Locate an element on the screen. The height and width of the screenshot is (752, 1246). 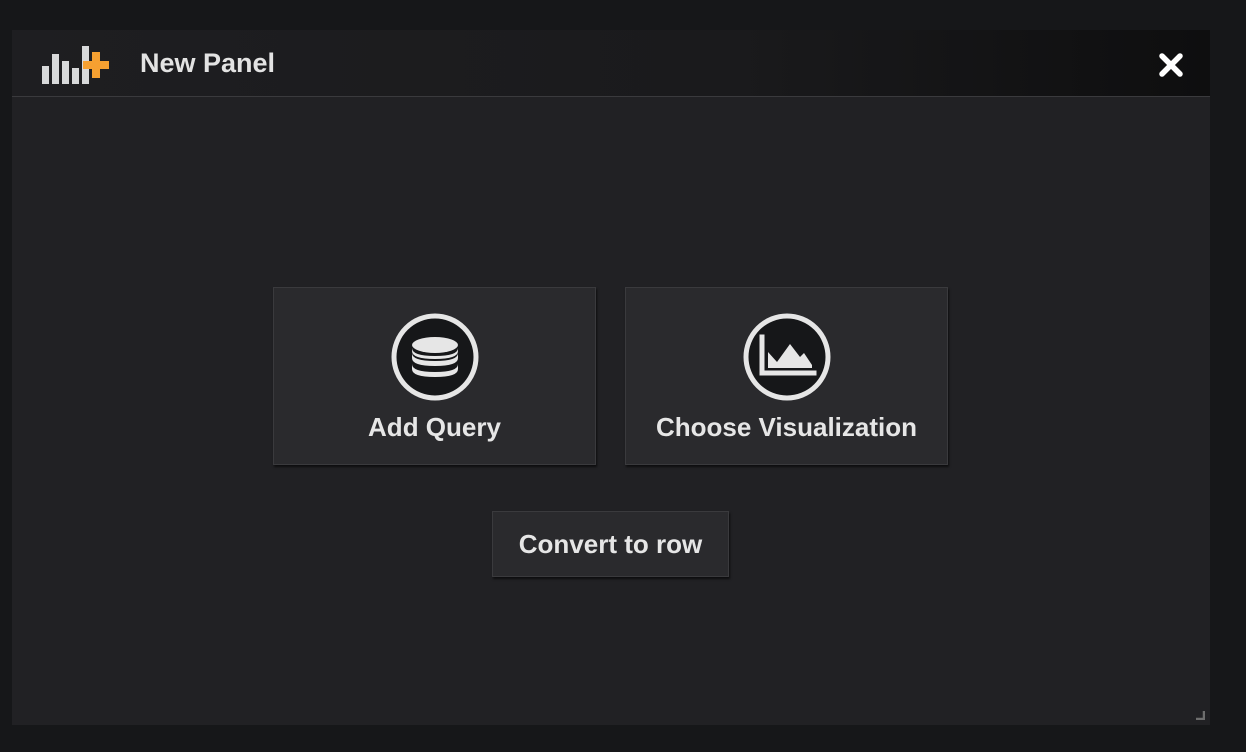
choose-visualization-label: Choose Visualization is located at coordinates (786, 427).